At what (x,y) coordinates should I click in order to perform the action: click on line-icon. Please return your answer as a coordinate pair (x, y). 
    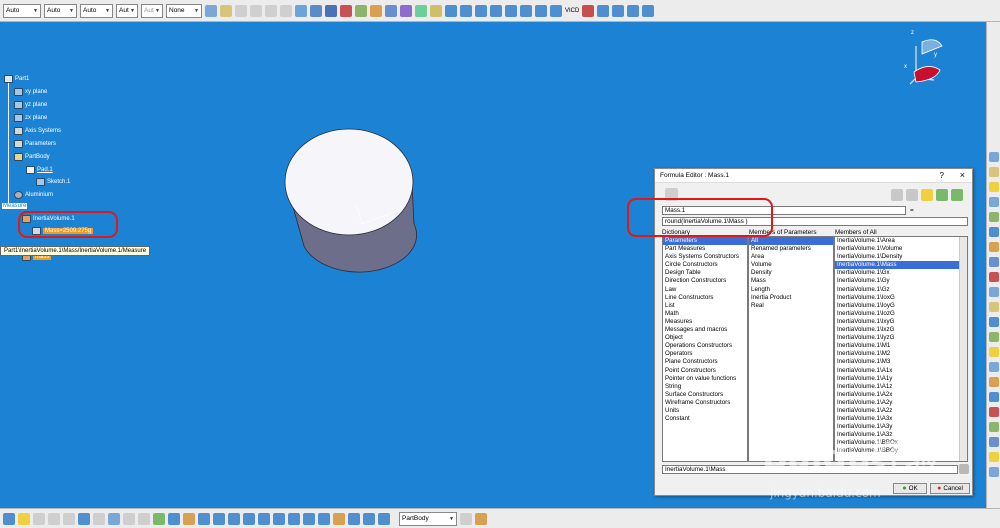
    Looking at the image, I should click on (421, 10).